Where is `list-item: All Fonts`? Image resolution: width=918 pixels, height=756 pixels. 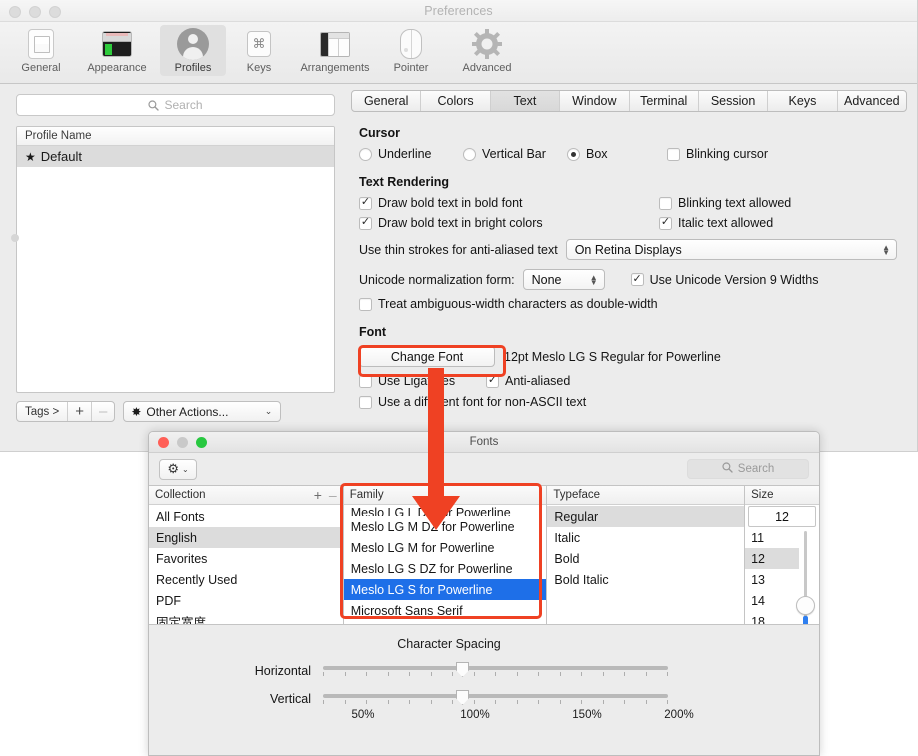 list-item: All Fonts is located at coordinates (246, 516).